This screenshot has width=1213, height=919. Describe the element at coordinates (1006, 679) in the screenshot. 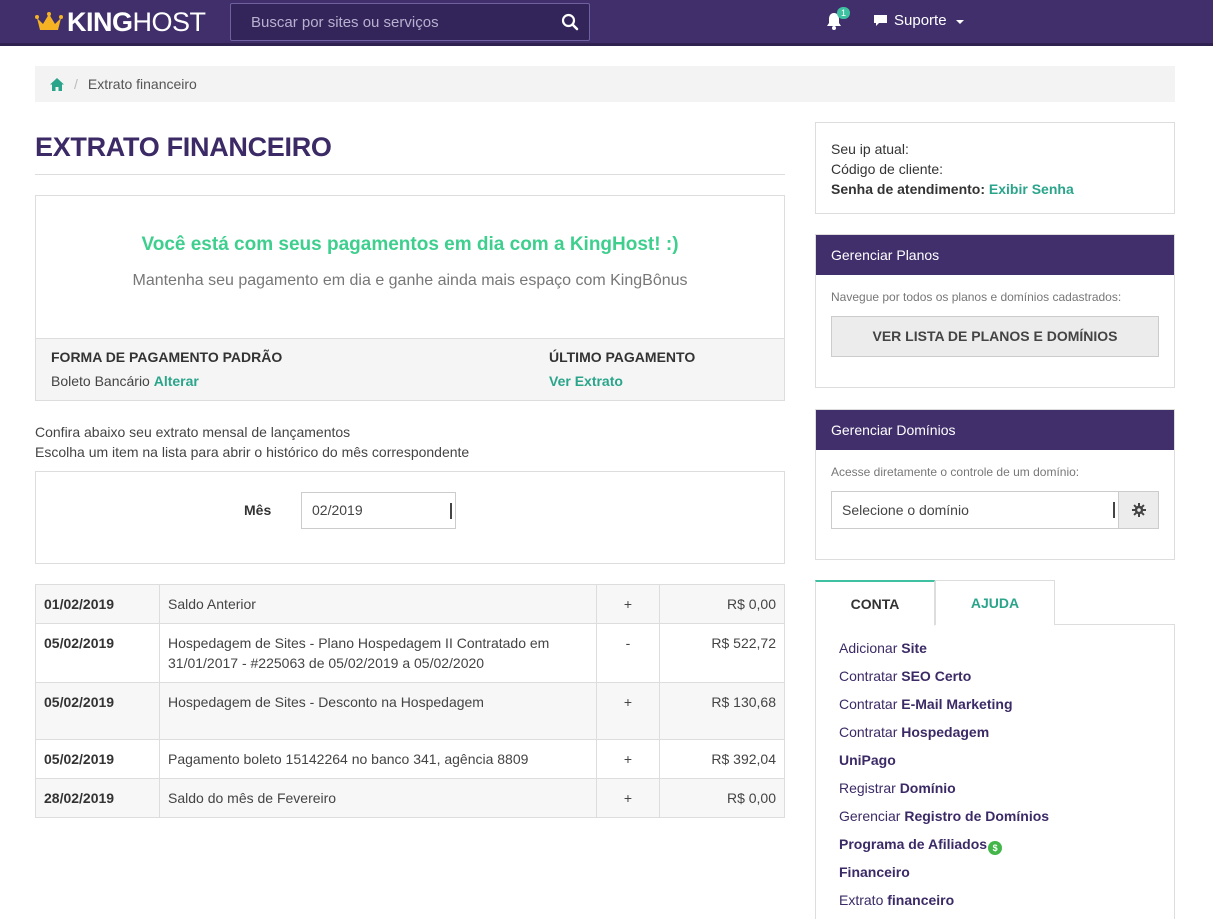

I see `account-link: Contratar SEO Certo` at that location.